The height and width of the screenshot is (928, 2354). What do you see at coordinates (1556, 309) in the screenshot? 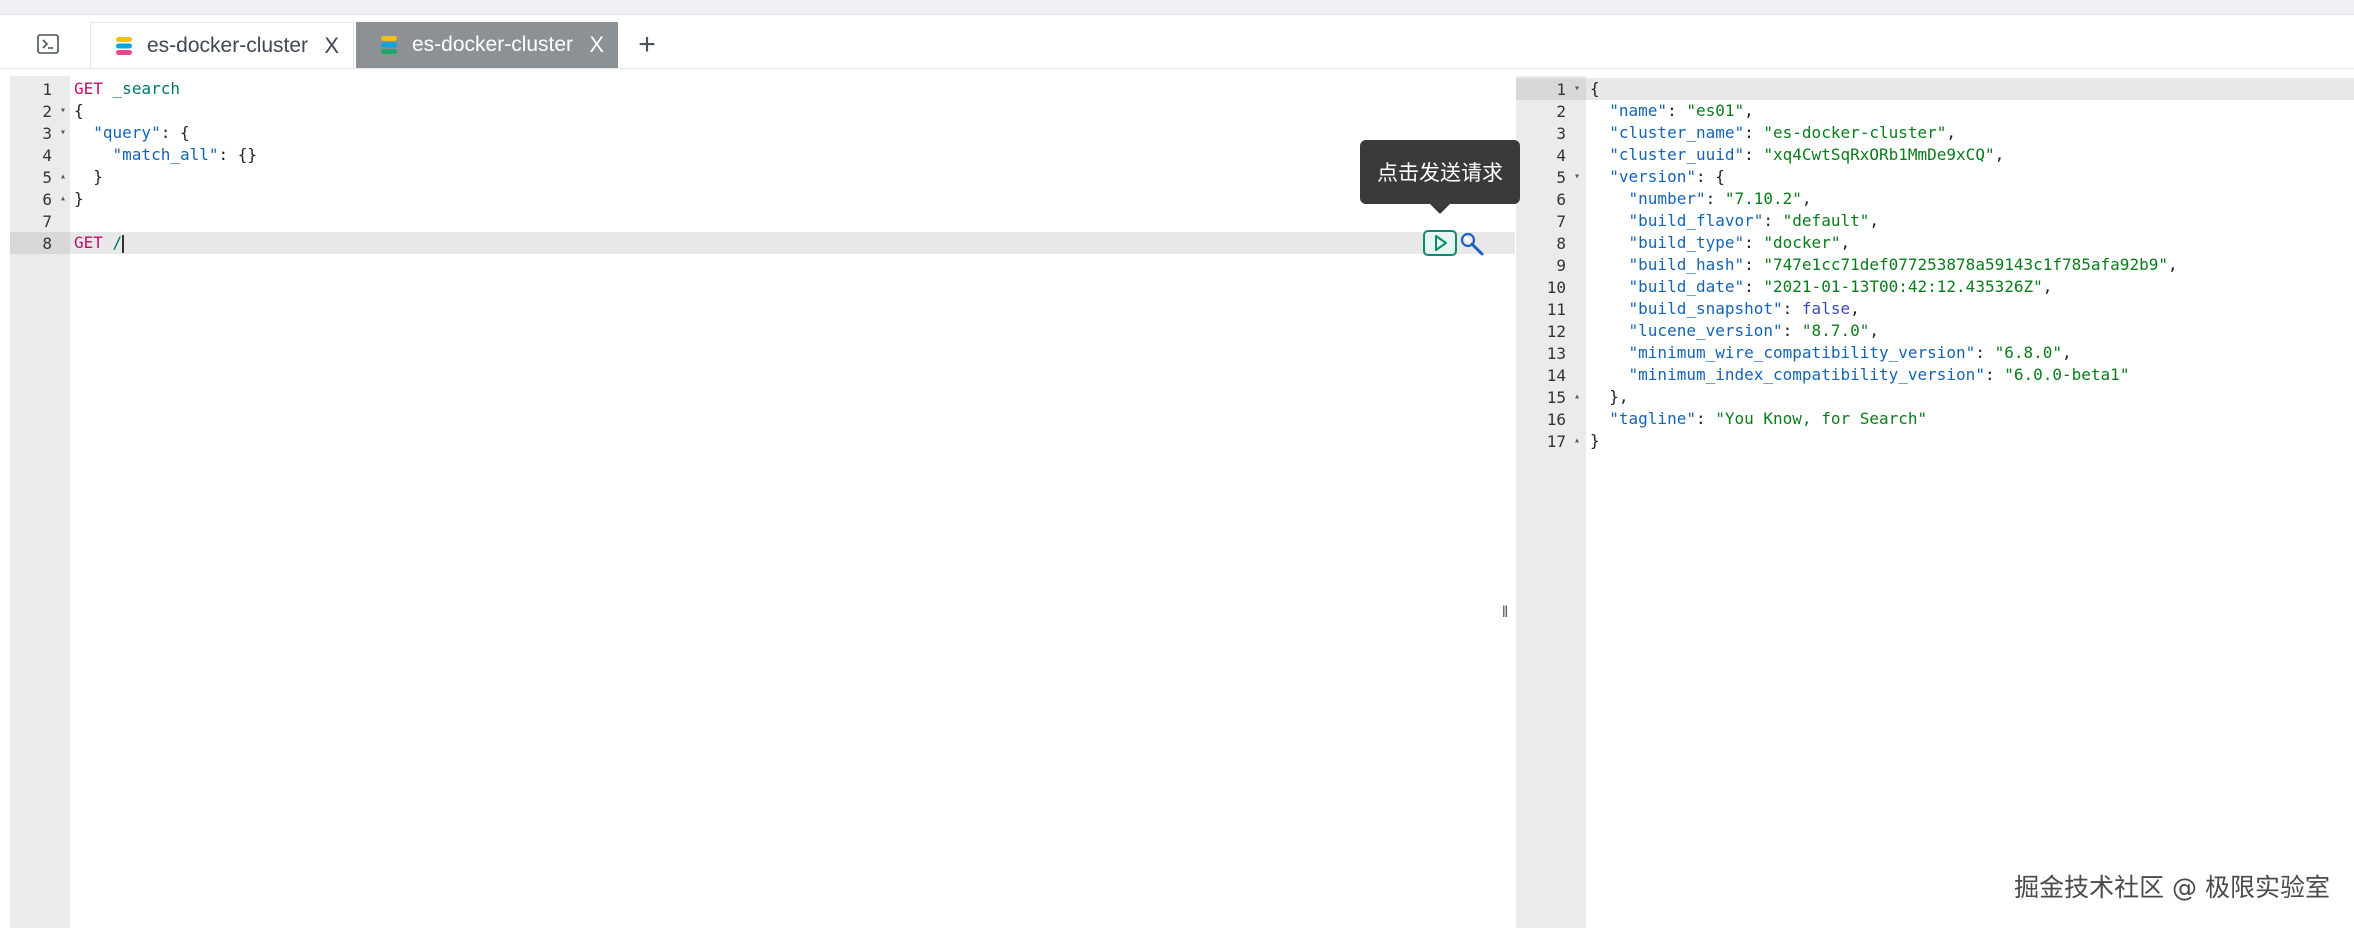
I see `line-number-text: 11` at bounding box center [1556, 309].